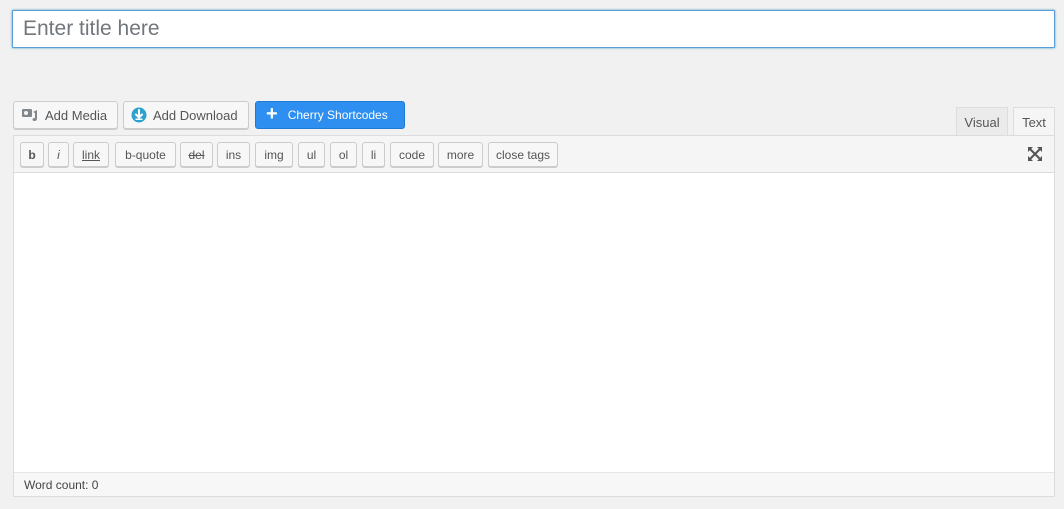 This screenshot has height=509, width=1064. What do you see at coordinates (373, 154) in the screenshot?
I see `qt-li-button: li` at bounding box center [373, 154].